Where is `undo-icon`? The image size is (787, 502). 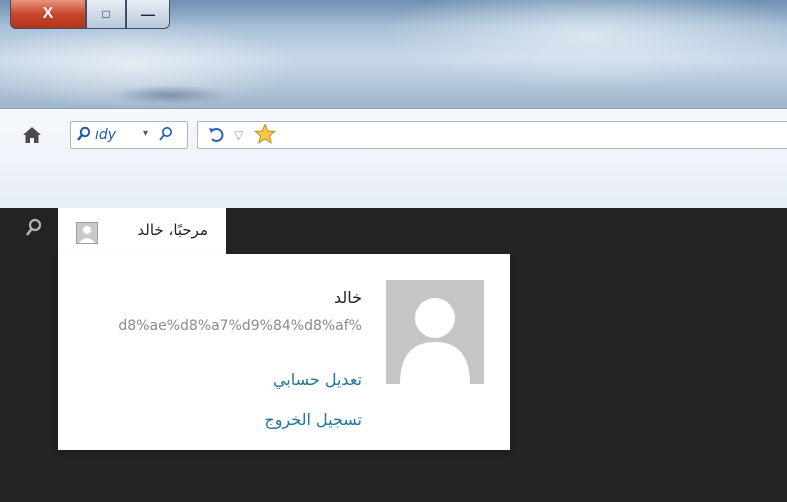 undo-icon is located at coordinates (217, 137).